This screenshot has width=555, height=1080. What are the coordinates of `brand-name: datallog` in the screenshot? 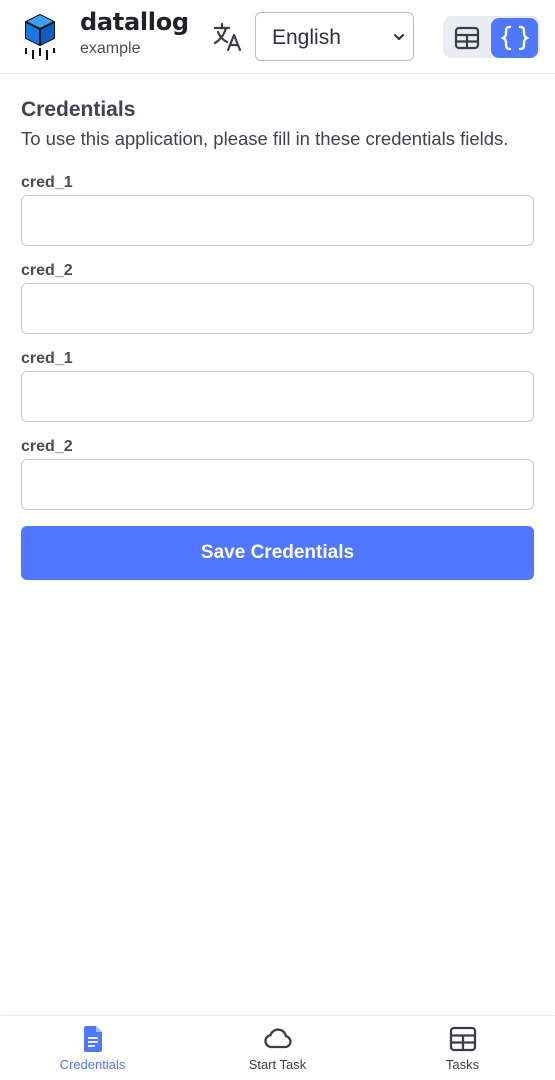 It's located at (134, 22).